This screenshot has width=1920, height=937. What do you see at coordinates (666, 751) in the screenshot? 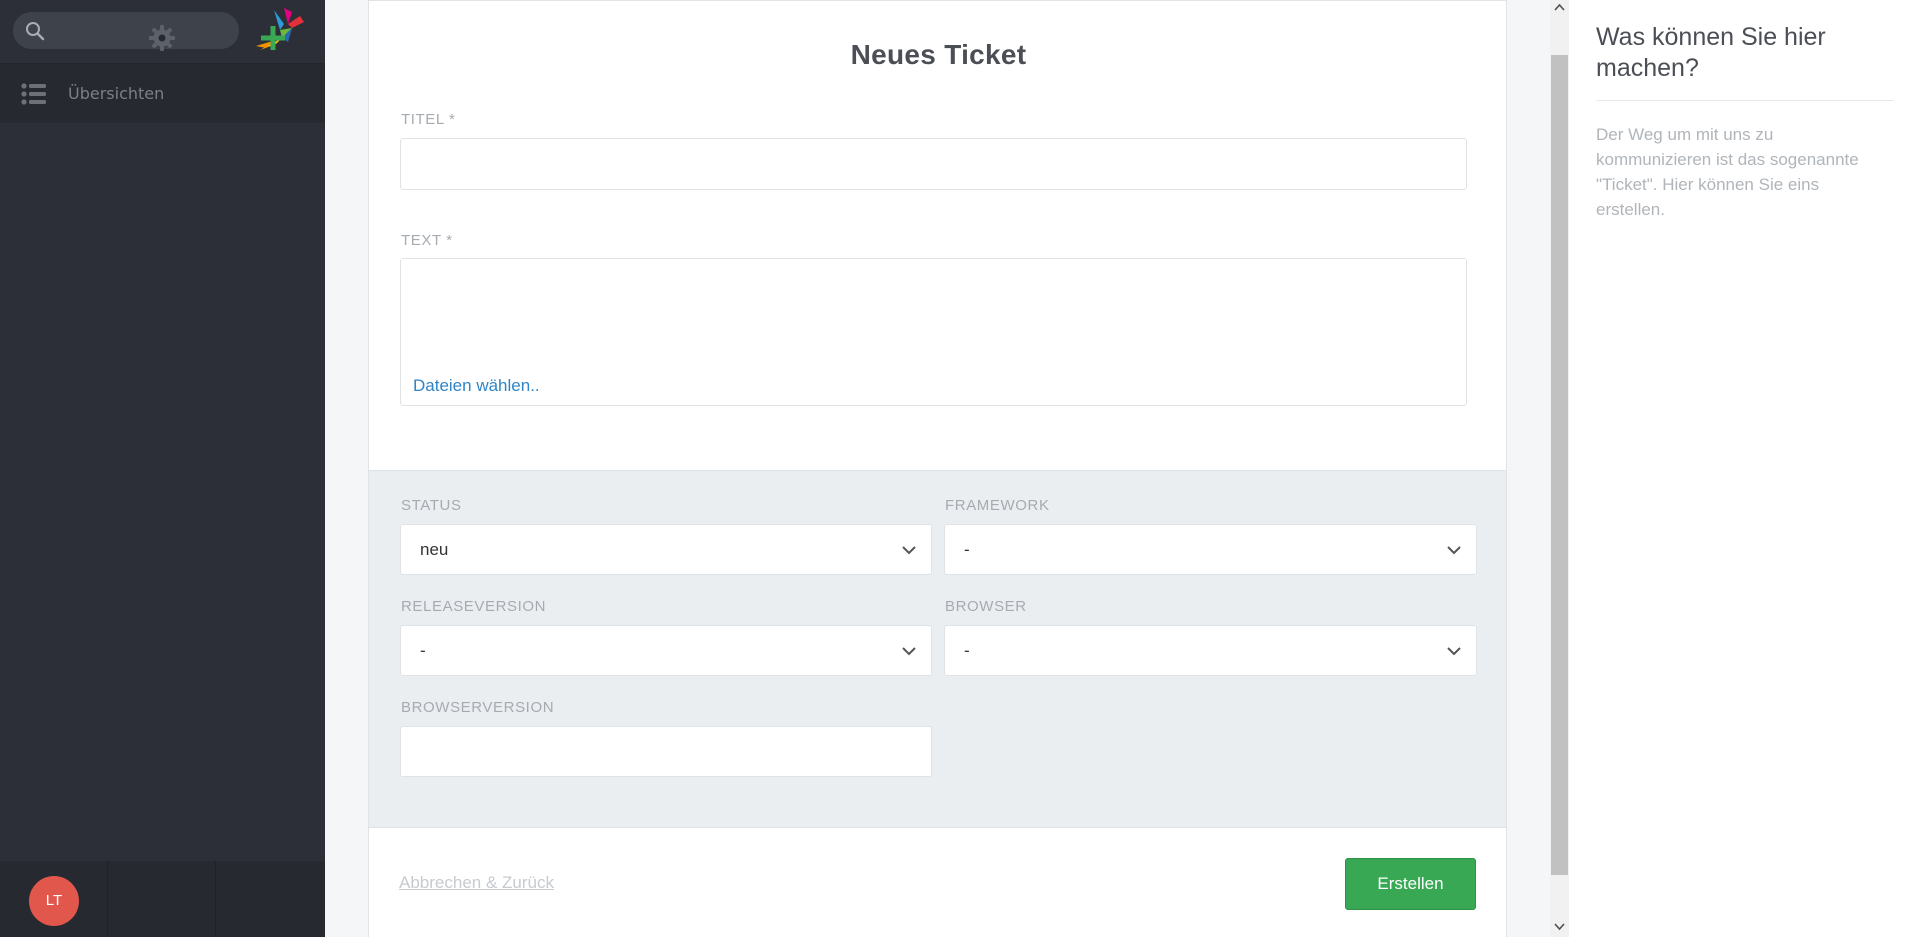
I see `browserversion-input` at bounding box center [666, 751].